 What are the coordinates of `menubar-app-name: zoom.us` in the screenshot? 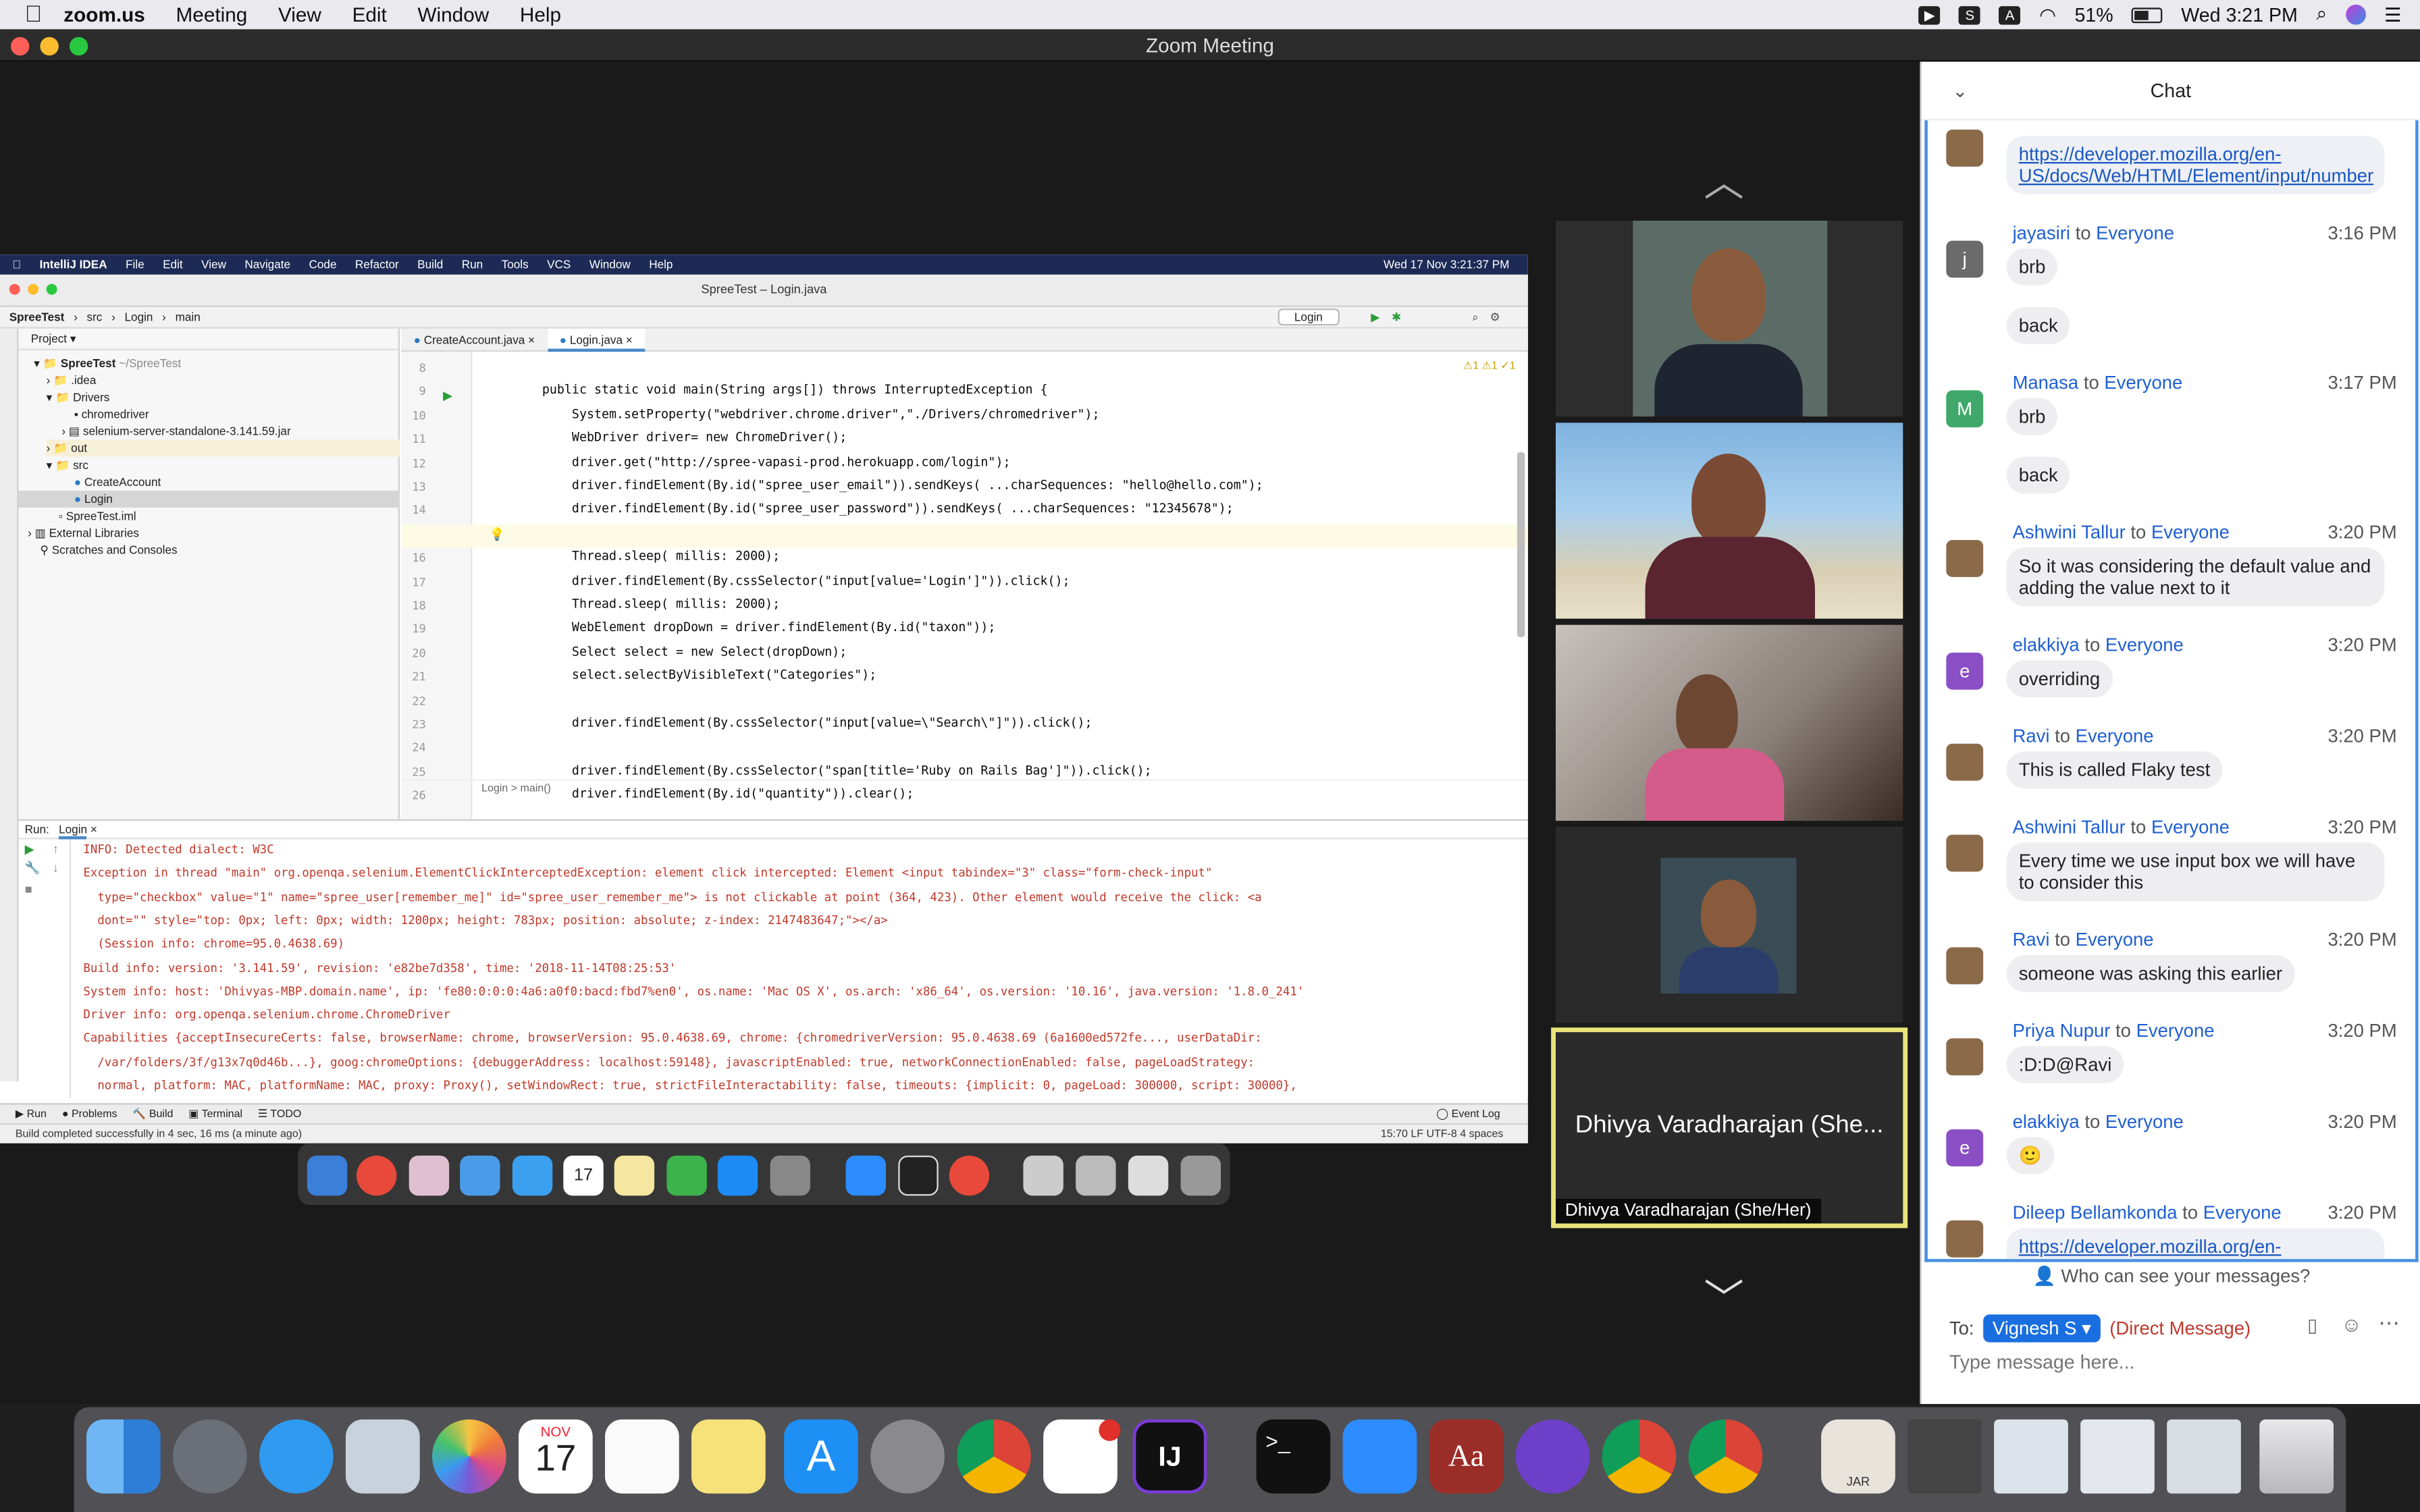 It's located at (104, 14).